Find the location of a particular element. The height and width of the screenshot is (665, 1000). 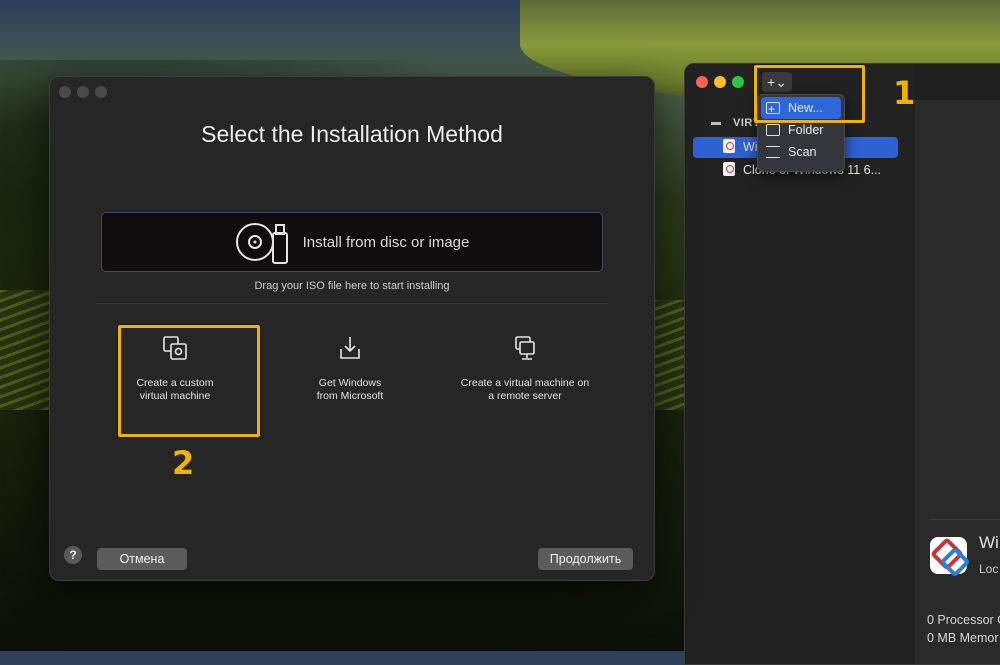

vm-memory-stat: 0 MB Memor is located at coordinates (963, 638).